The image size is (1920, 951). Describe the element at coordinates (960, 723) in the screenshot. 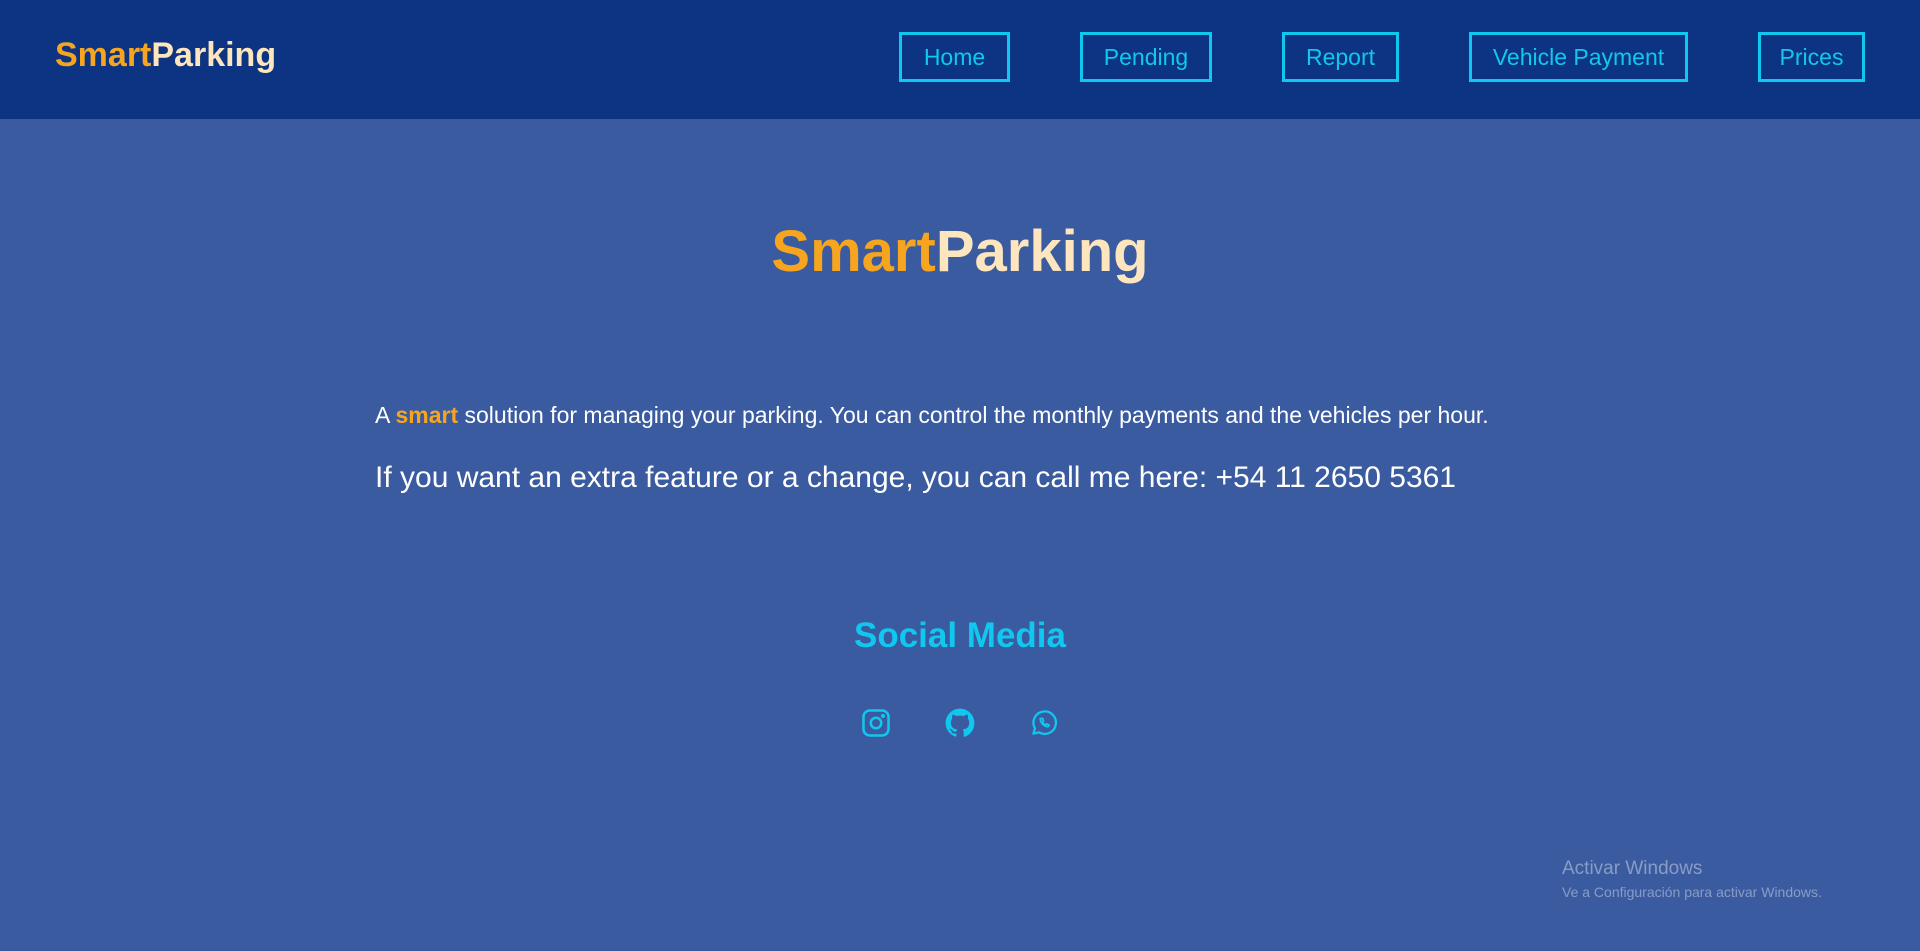

I see `github-icon` at that location.